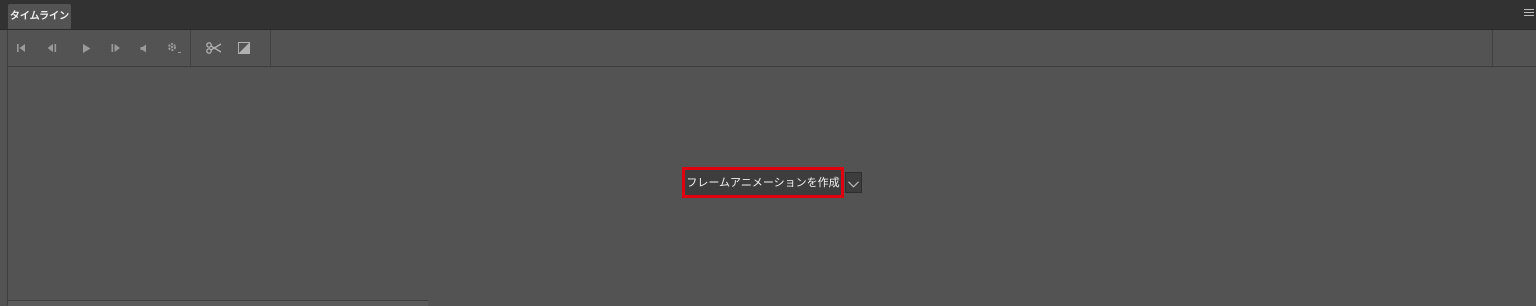 The image size is (1536, 306). Describe the element at coordinates (244, 48) in the screenshot. I see `transition-icon` at that location.